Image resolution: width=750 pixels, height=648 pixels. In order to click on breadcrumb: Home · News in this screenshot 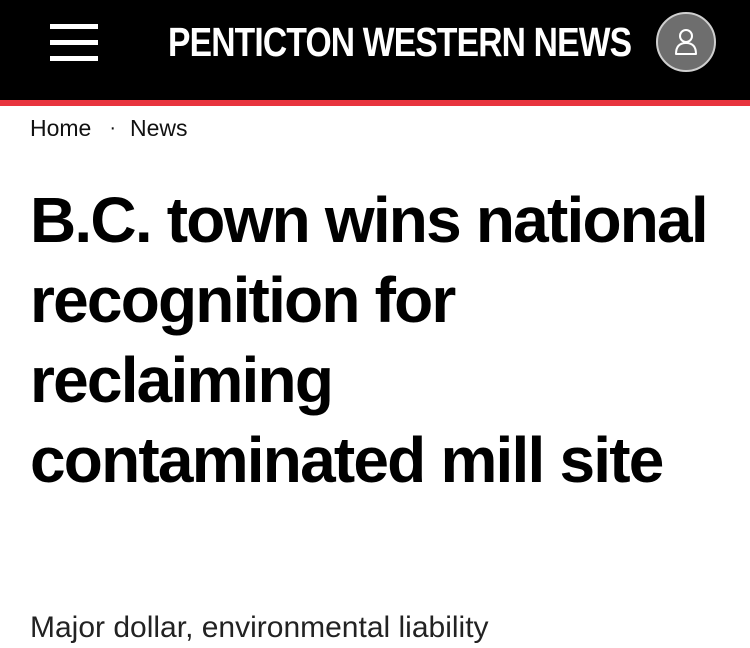, I will do `click(109, 128)`.